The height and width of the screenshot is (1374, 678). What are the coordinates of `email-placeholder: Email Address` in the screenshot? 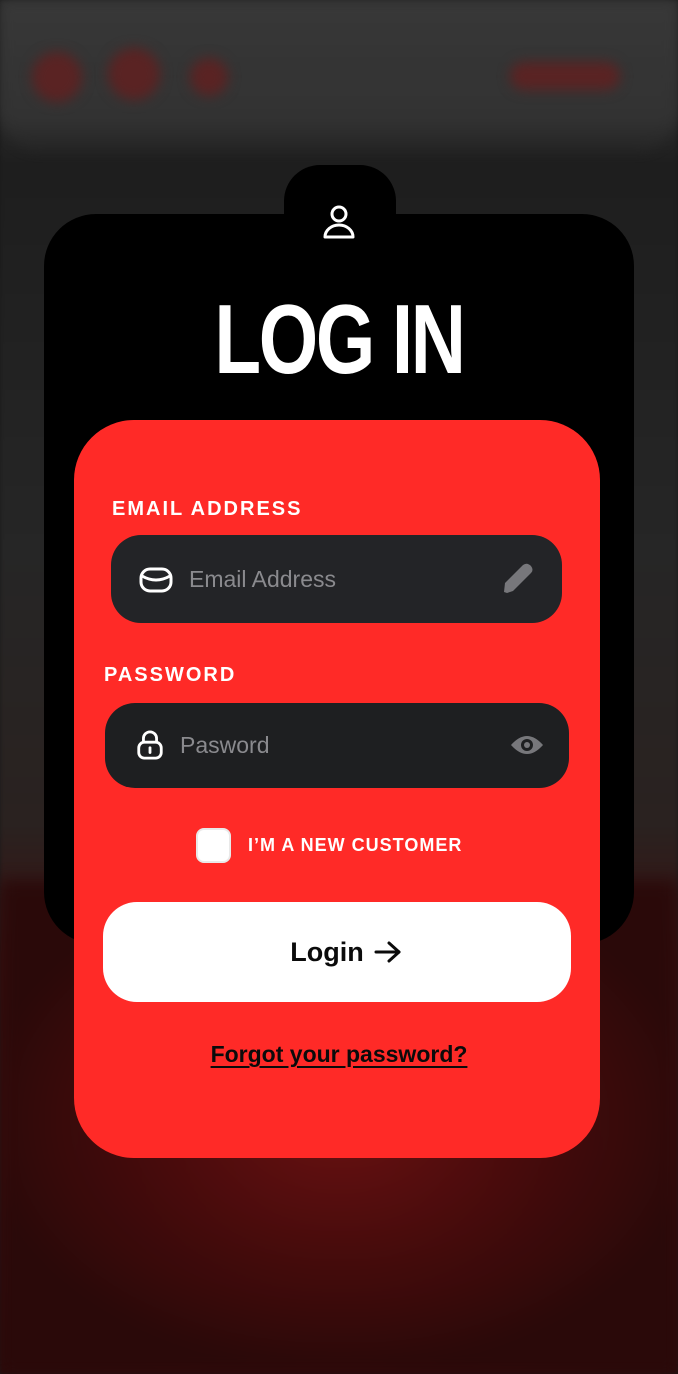 It's located at (263, 579).